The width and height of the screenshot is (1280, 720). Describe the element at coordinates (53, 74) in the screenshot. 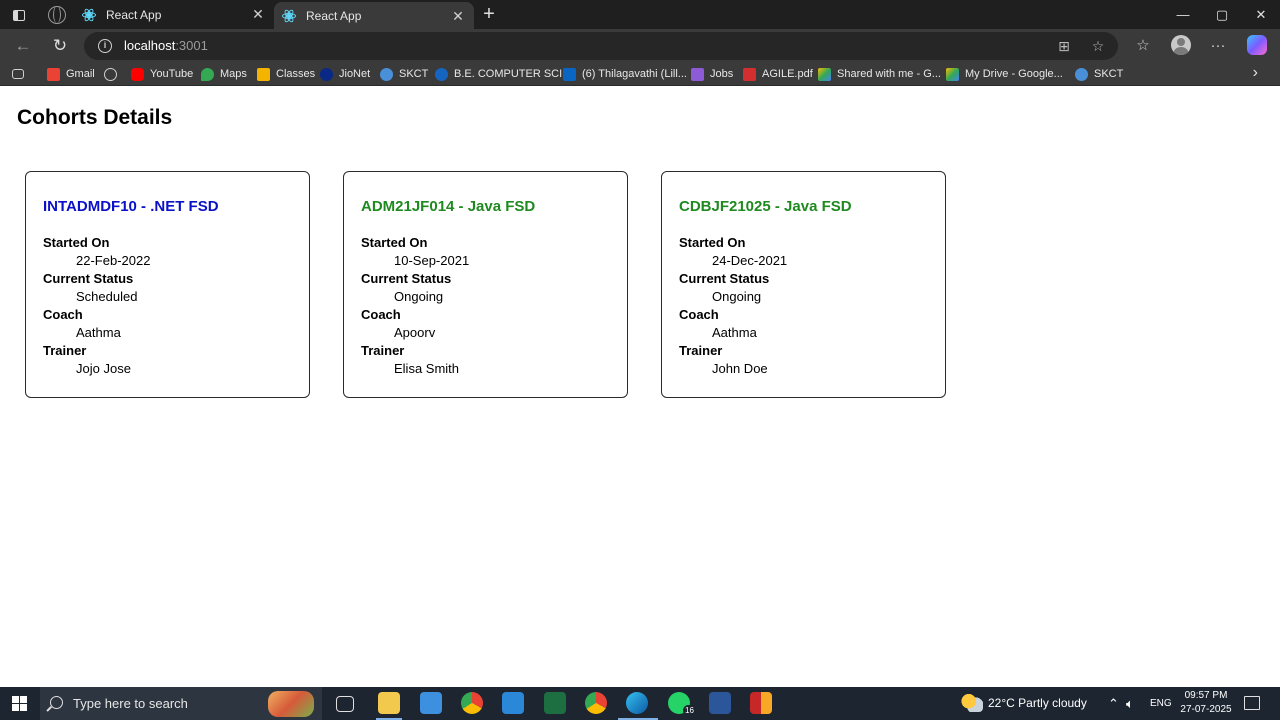

I see `gmail-icon` at that location.